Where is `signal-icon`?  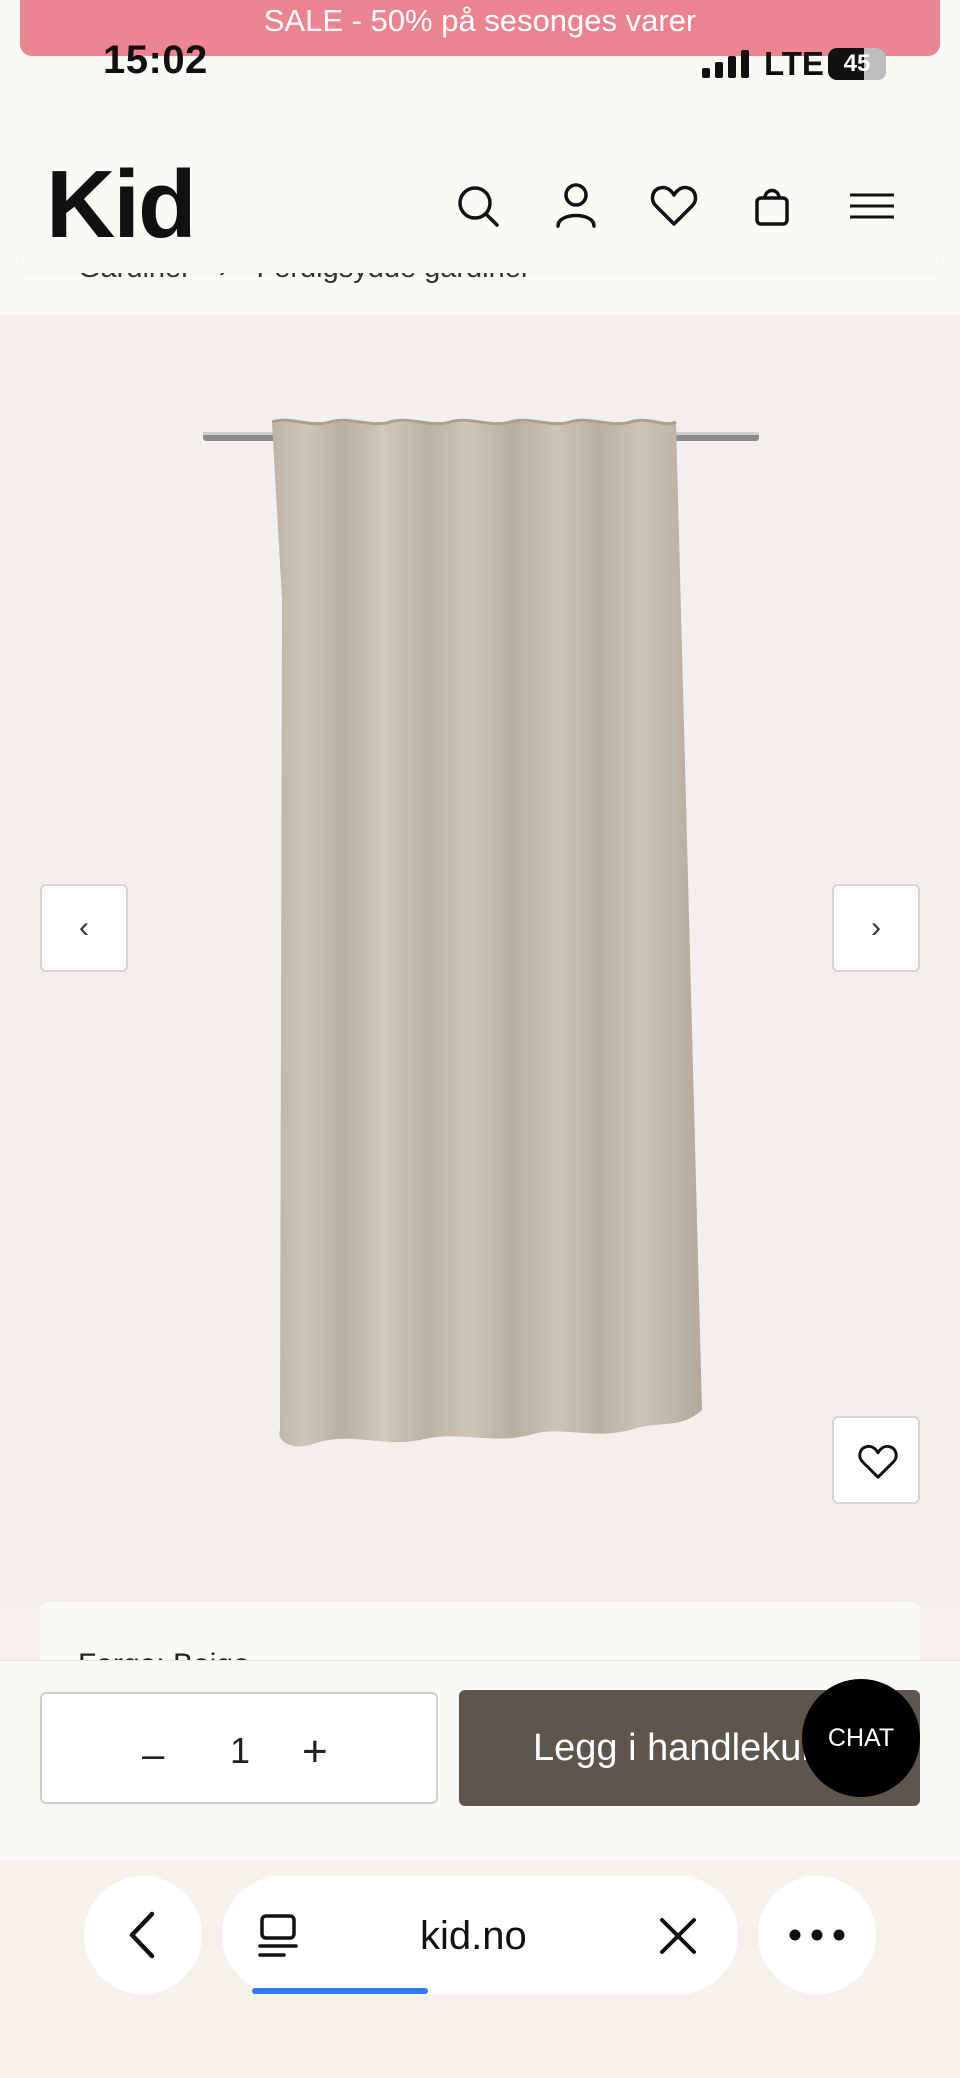
signal-icon is located at coordinates (725, 64).